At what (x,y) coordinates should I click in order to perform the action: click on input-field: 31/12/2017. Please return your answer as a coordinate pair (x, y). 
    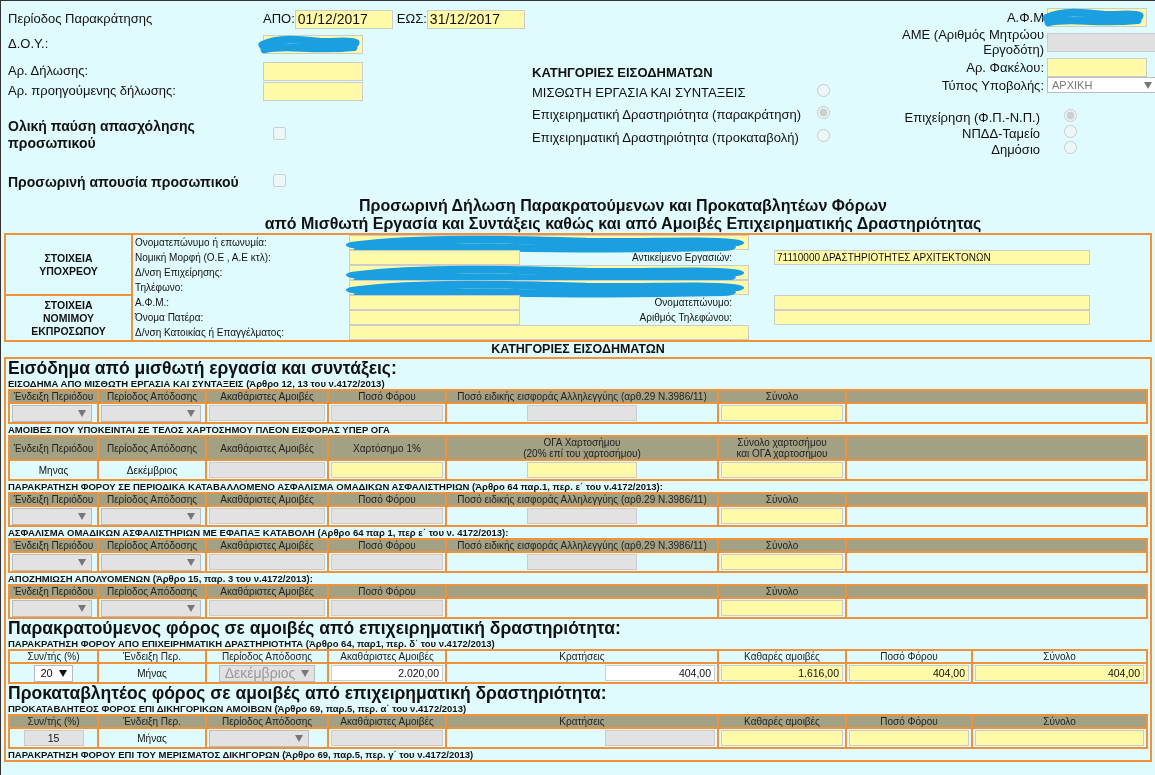
    Looking at the image, I should click on (475, 19).